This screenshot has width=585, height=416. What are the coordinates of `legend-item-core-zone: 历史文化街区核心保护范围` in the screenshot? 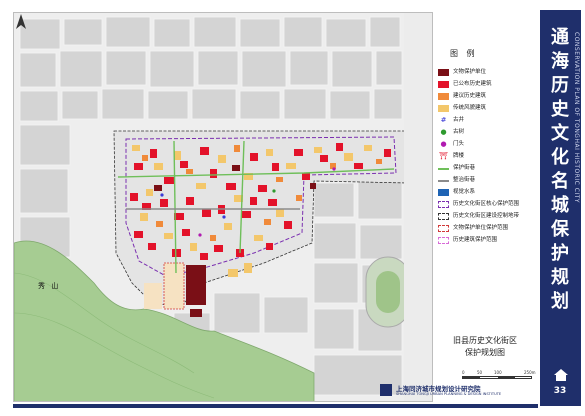 It's located at (488, 205).